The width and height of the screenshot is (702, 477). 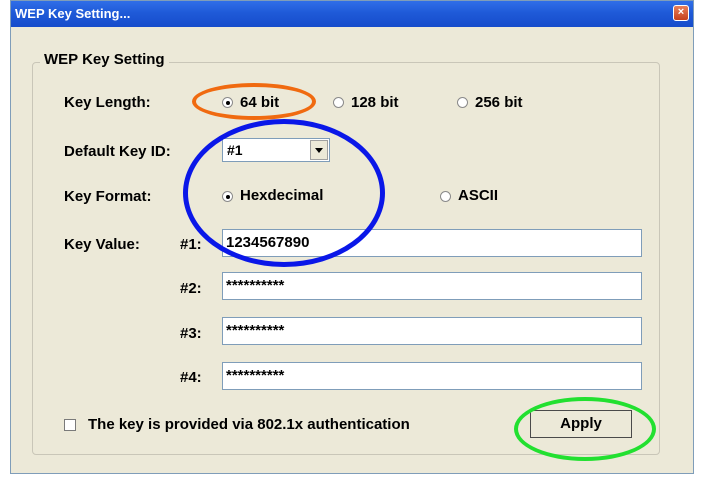 What do you see at coordinates (432, 376) in the screenshot?
I see `key-value-input-4: **********` at bounding box center [432, 376].